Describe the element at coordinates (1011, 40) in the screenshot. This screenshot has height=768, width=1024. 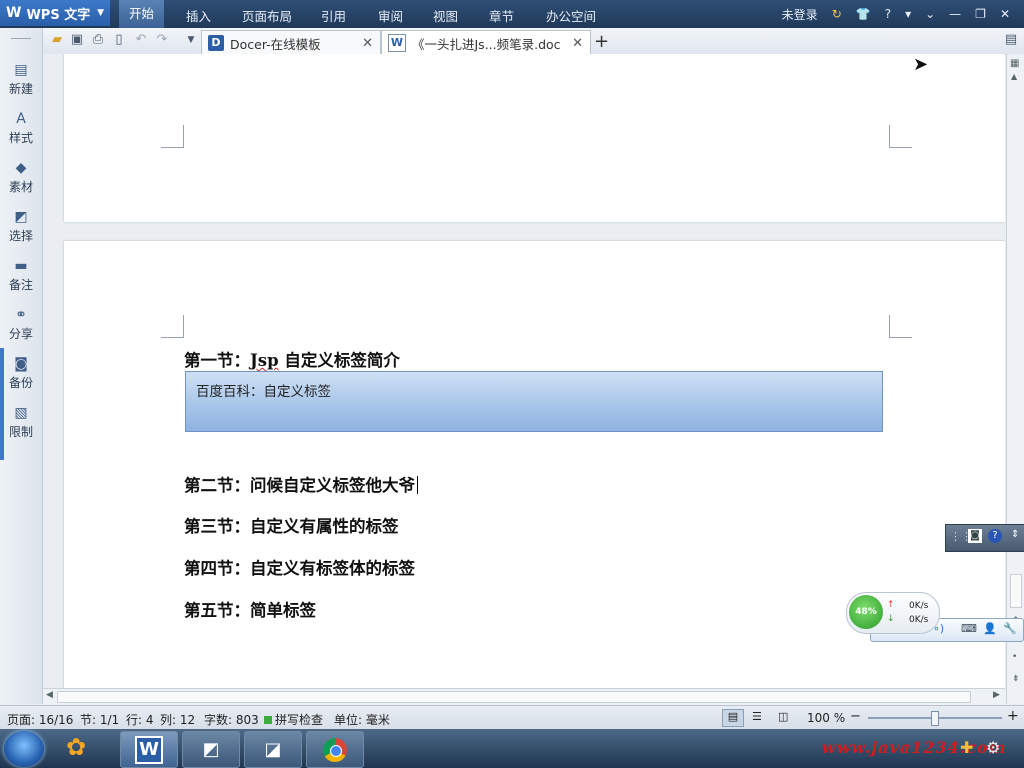
I see `tab-list-icon: ▤` at that location.